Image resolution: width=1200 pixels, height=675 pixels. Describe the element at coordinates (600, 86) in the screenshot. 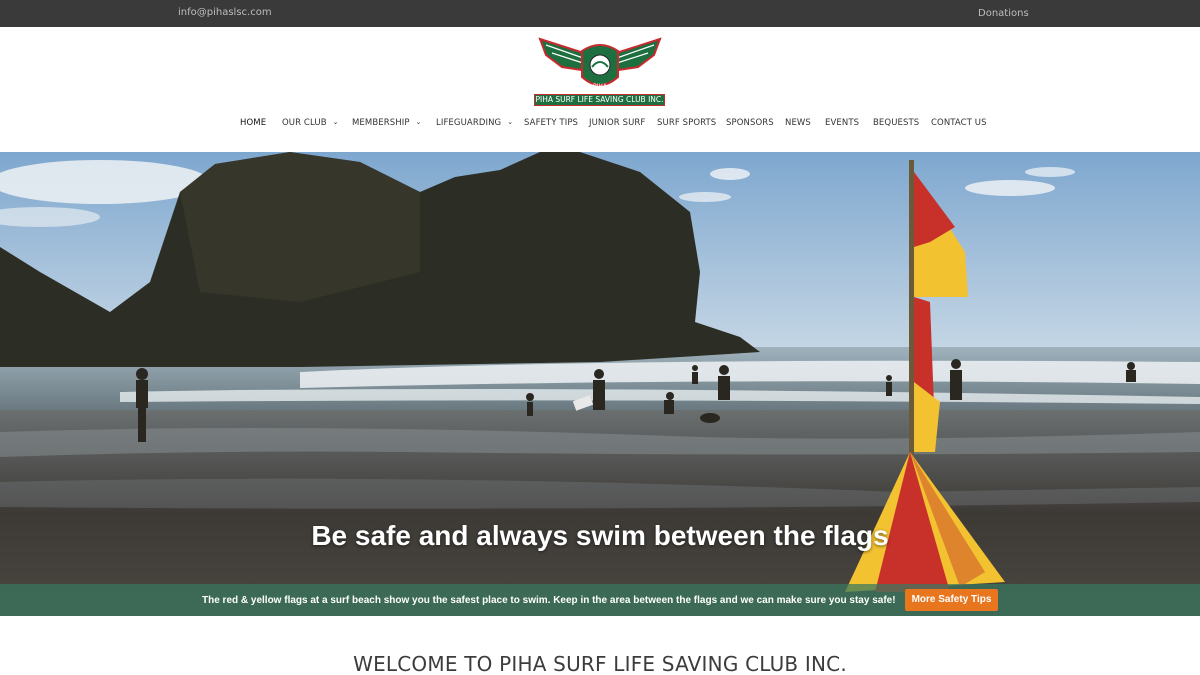

I see `logo-emblem-text: PIHA` at that location.